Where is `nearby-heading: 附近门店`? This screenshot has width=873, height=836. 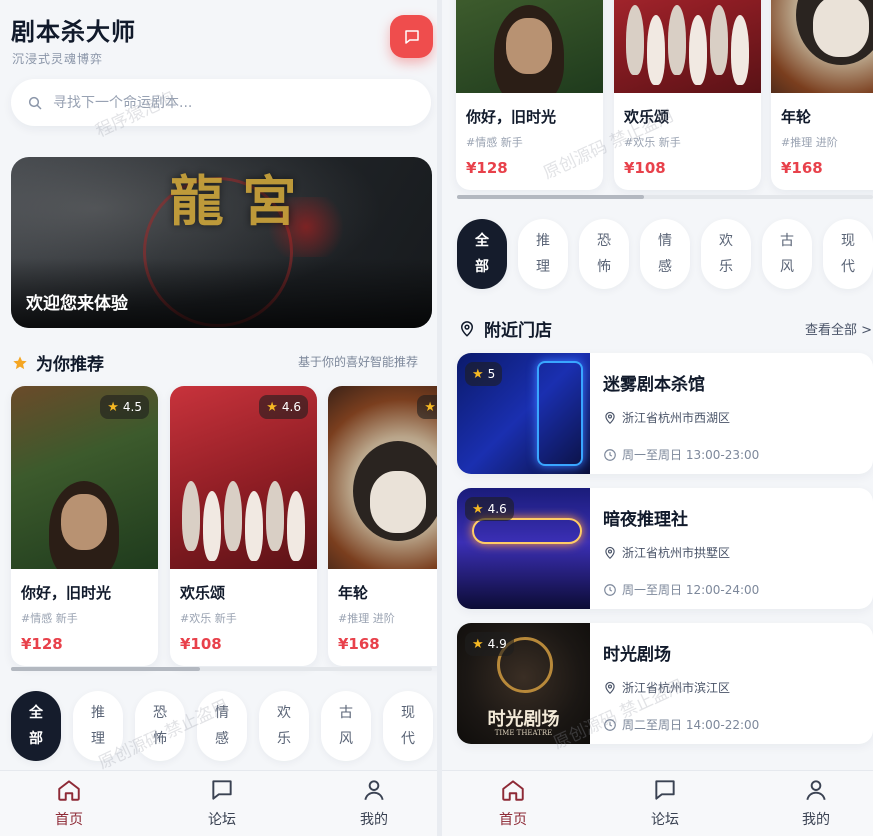
nearby-heading: 附近门店 is located at coordinates (505, 328).